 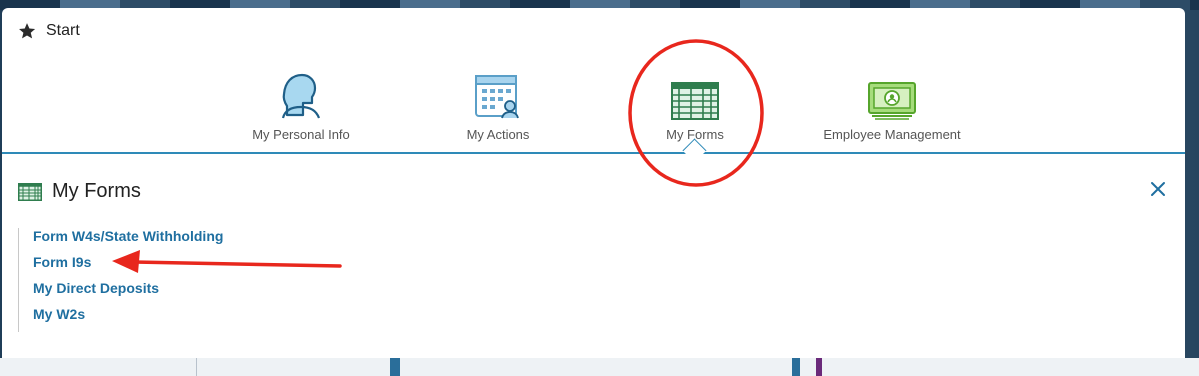 I want to click on tile-my-actions: My Actions, so click(x=498, y=106).